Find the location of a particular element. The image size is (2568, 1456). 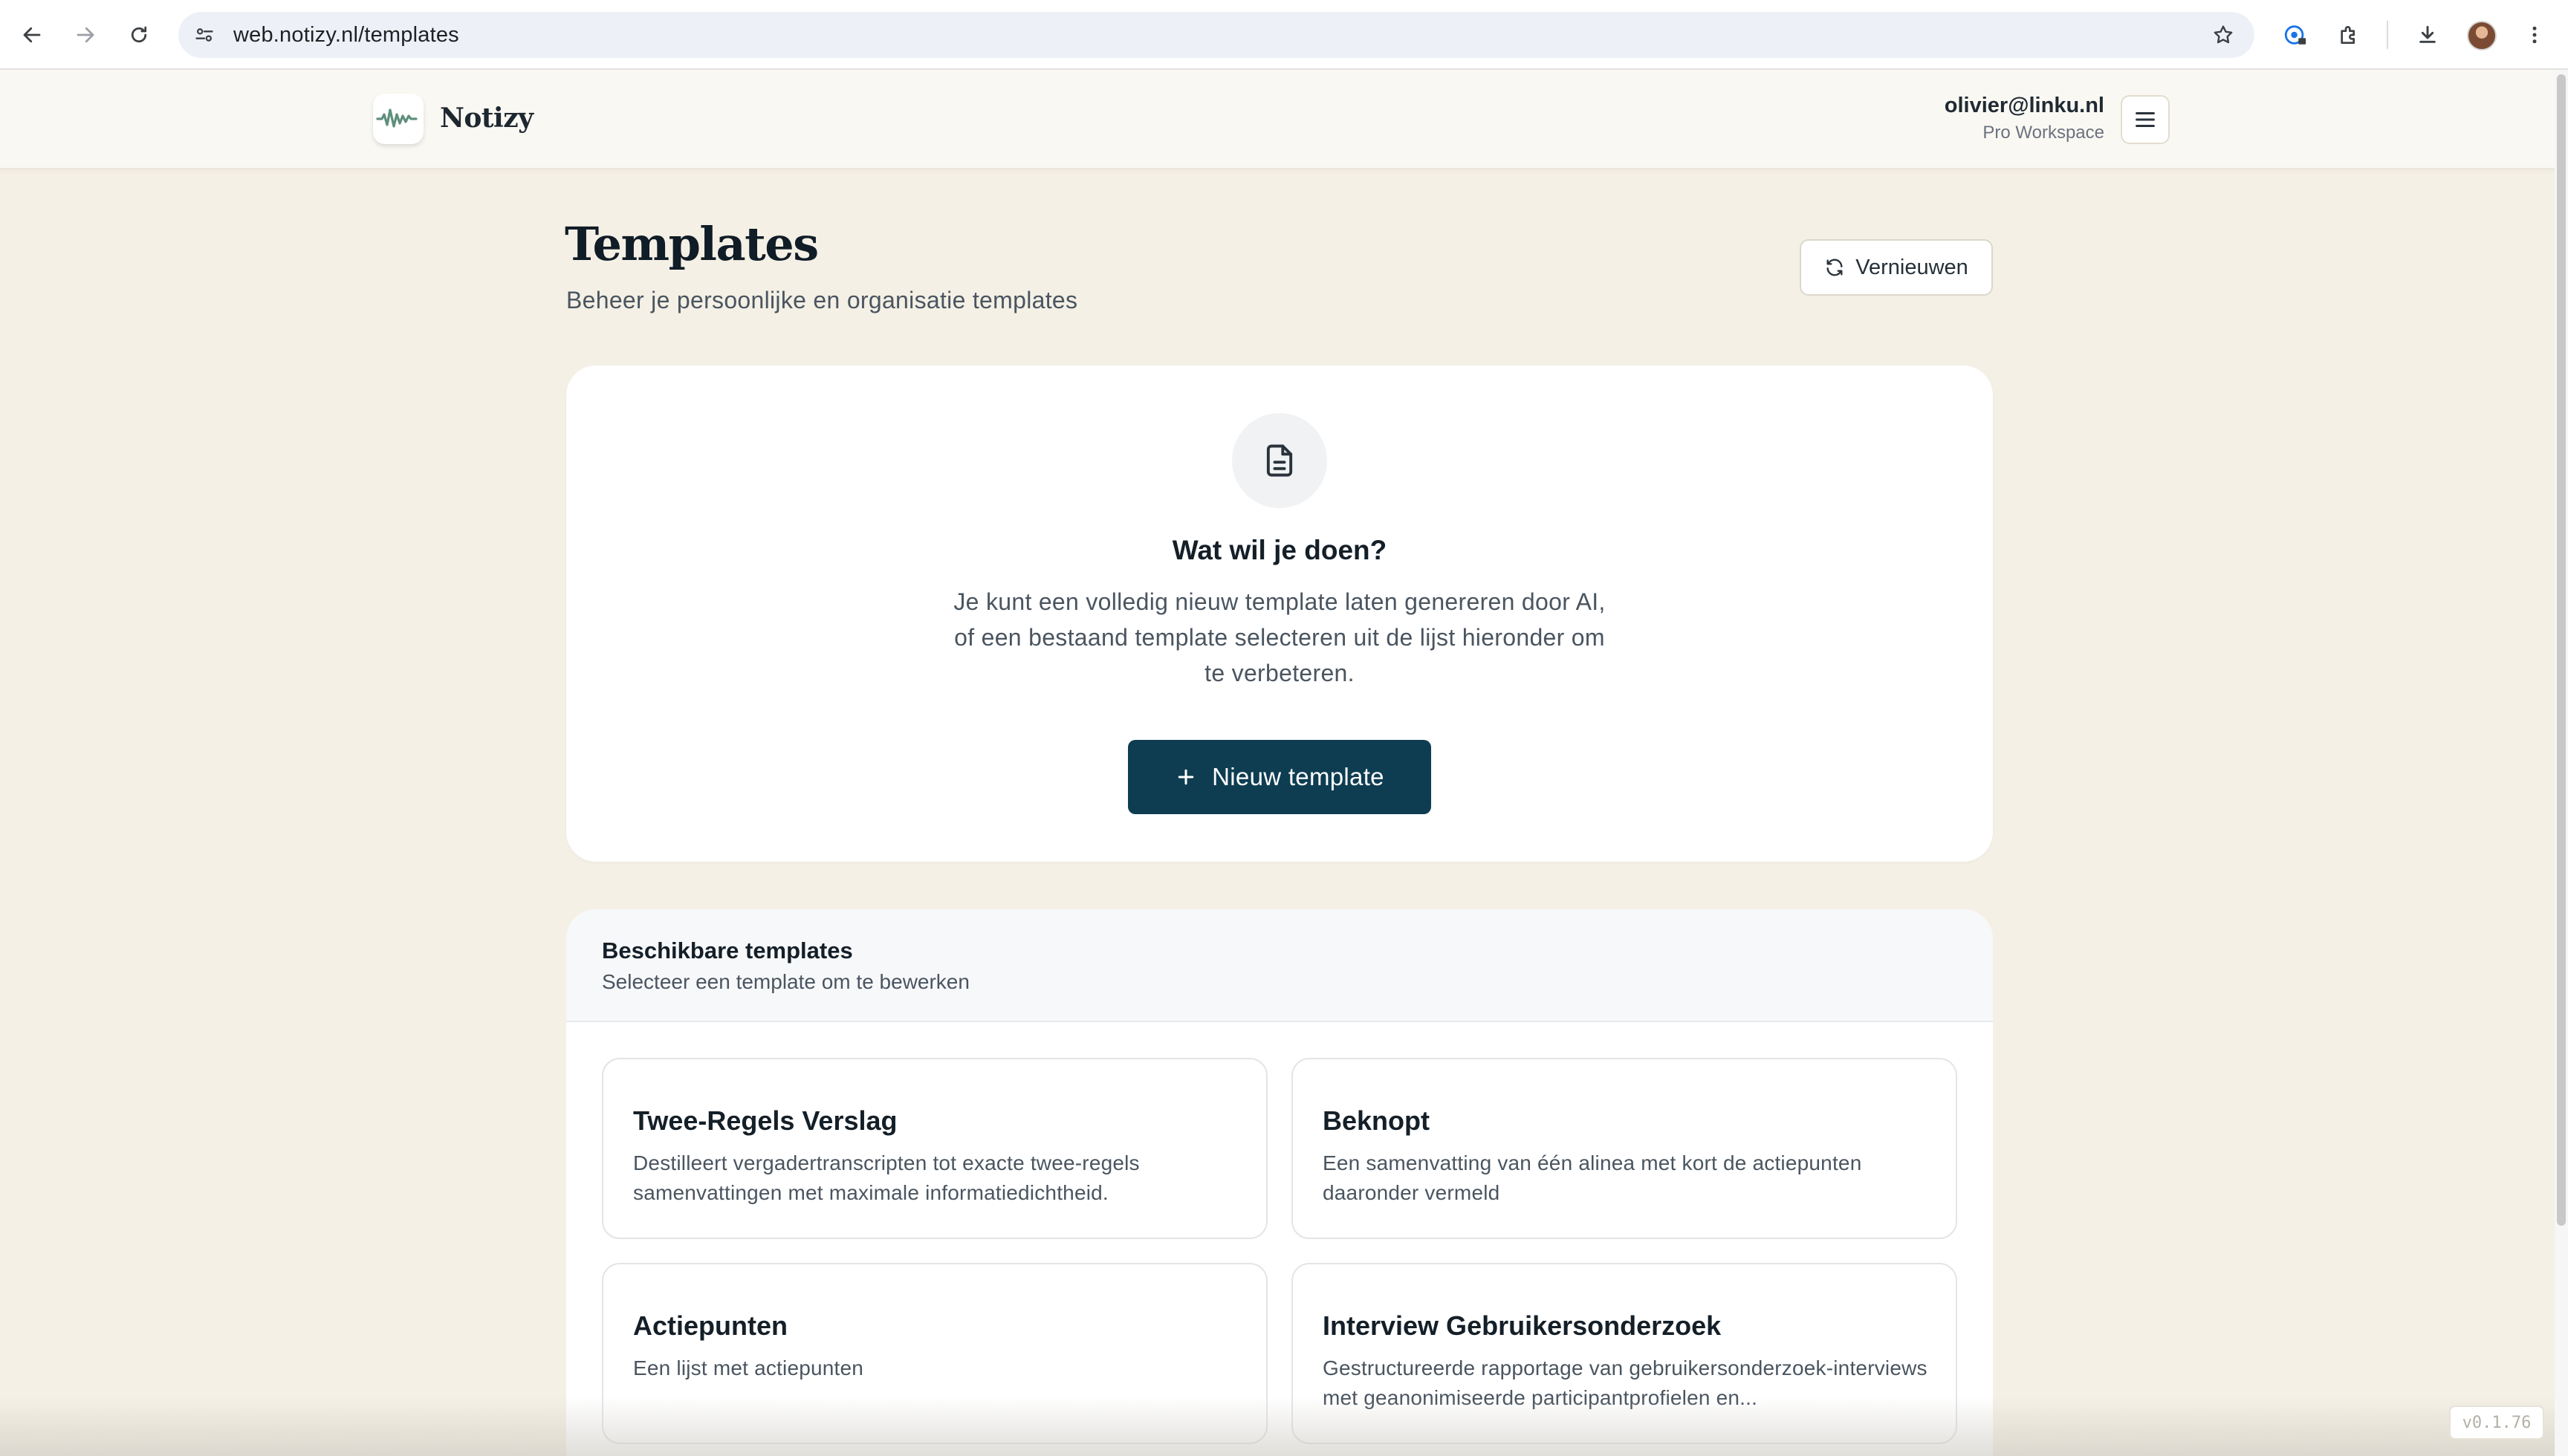

app-name: Notizy is located at coordinates (487, 119).